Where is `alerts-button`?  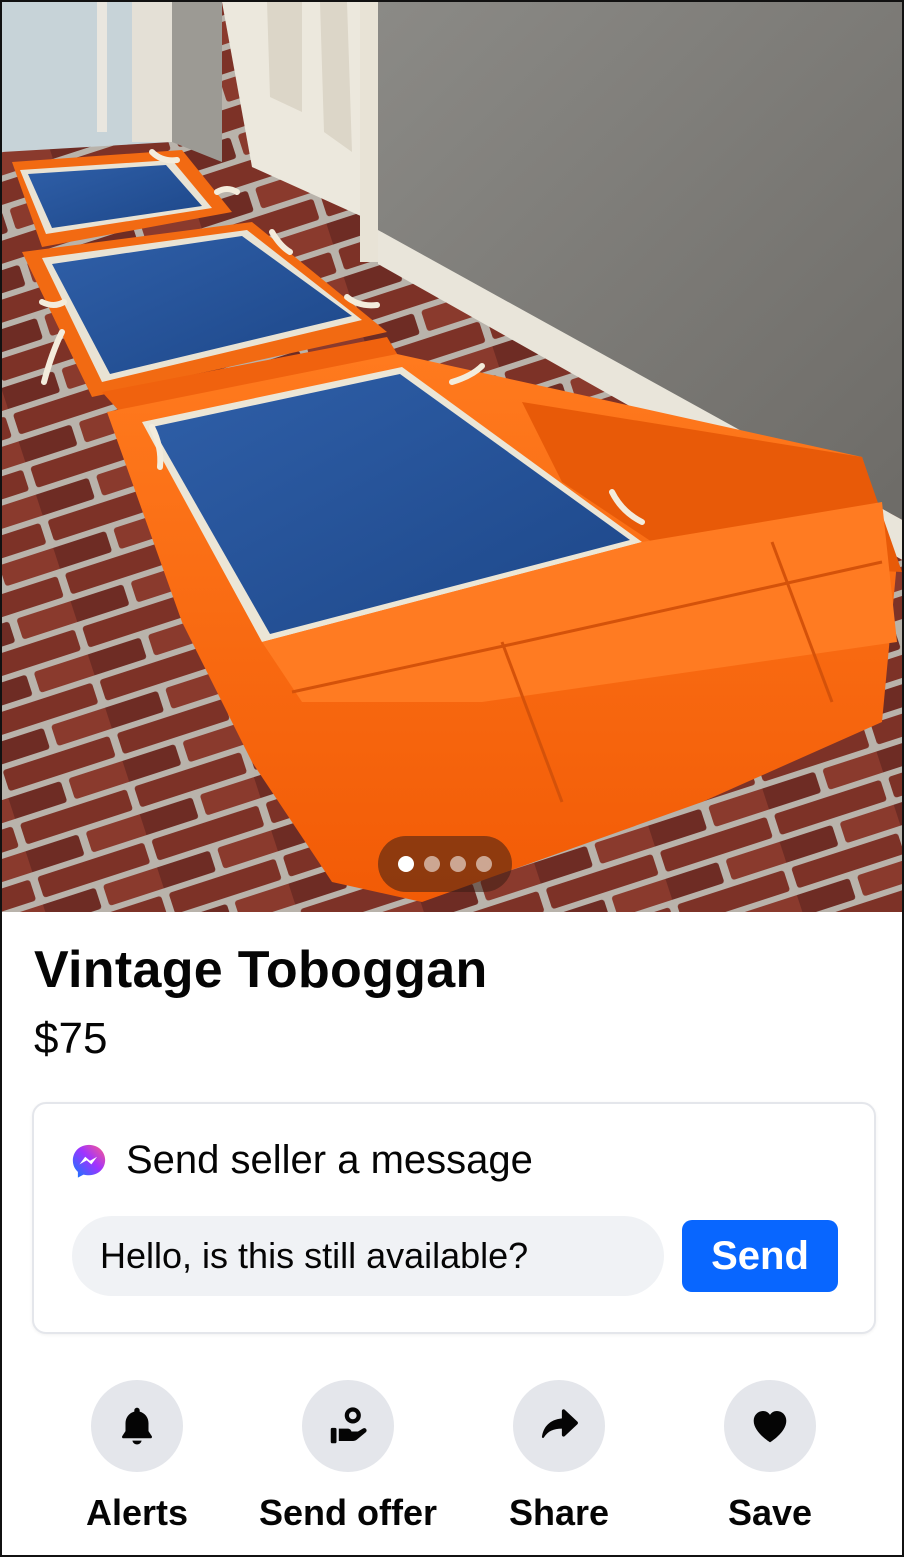 alerts-button is located at coordinates (137, 1426).